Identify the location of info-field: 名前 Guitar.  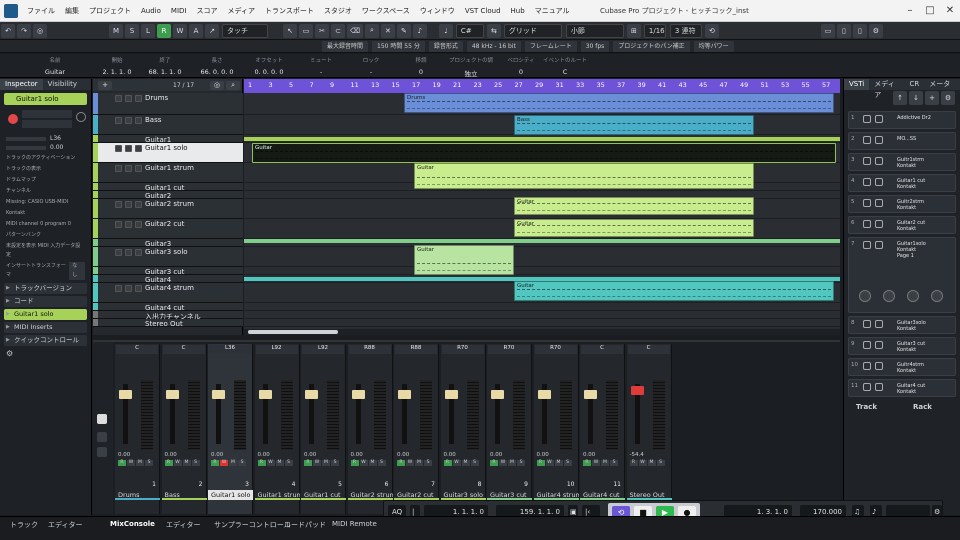
(55, 66).